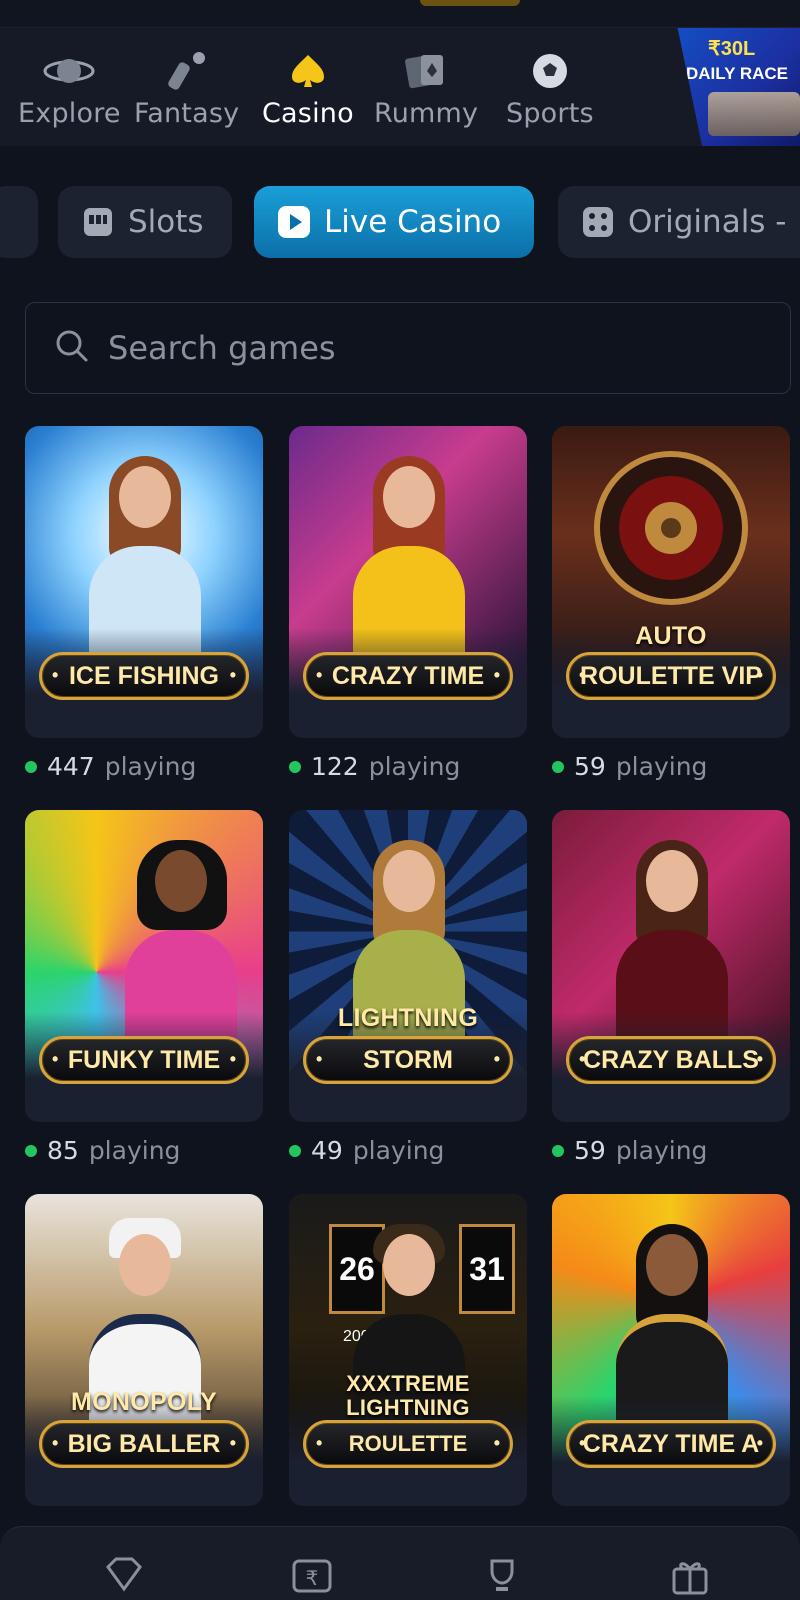 The height and width of the screenshot is (1600, 800). Describe the element at coordinates (144, 582) in the screenshot. I see `game-card: ICE FISHING` at that location.